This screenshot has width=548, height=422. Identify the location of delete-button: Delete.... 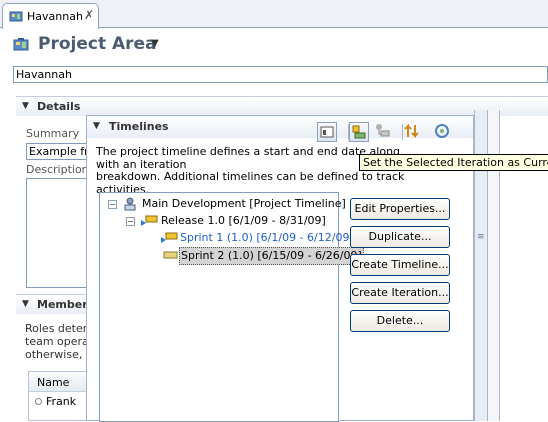
(400, 321).